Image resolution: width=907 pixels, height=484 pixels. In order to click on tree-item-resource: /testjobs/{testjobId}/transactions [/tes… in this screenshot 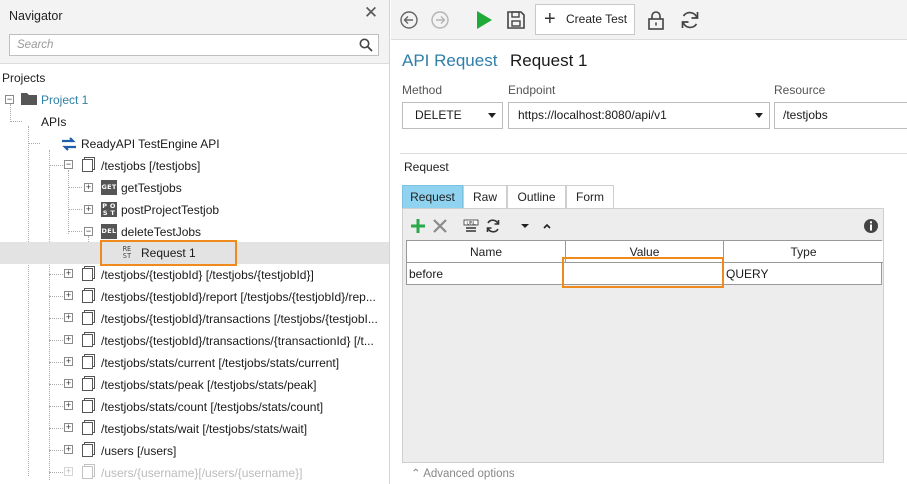, I will do `click(239, 319)`.